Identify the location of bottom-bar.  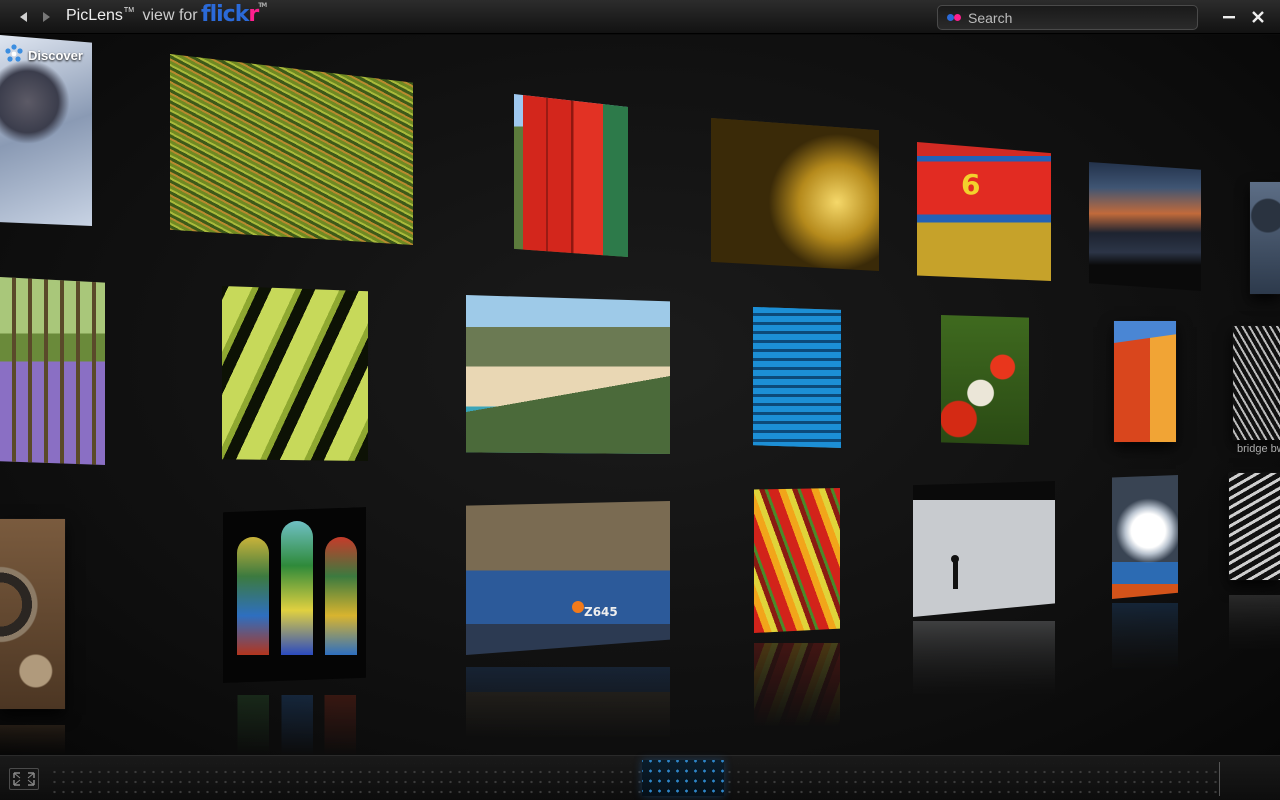
(640, 777).